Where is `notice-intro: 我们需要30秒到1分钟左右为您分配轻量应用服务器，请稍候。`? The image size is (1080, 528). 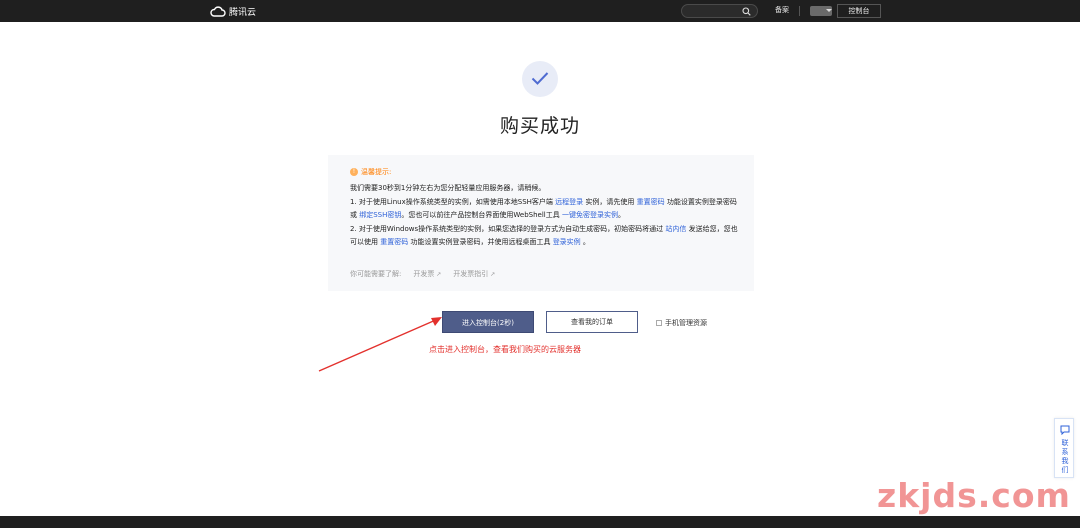 notice-intro: 我们需要30秒到1分钟左右为您分配轻量应用服务器，请稍候。 is located at coordinates (448, 188).